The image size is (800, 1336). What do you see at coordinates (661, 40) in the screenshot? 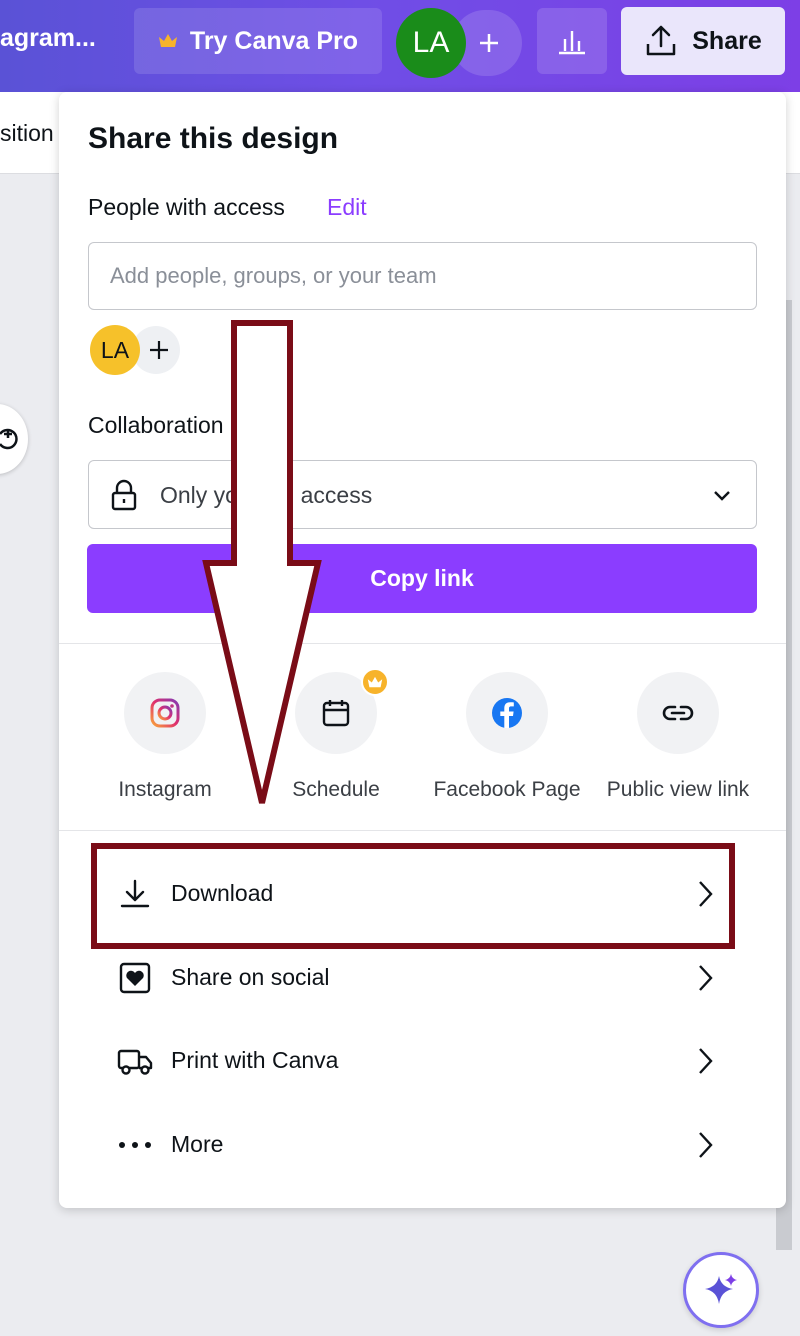
I see `upload-icon` at bounding box center [661, 40].